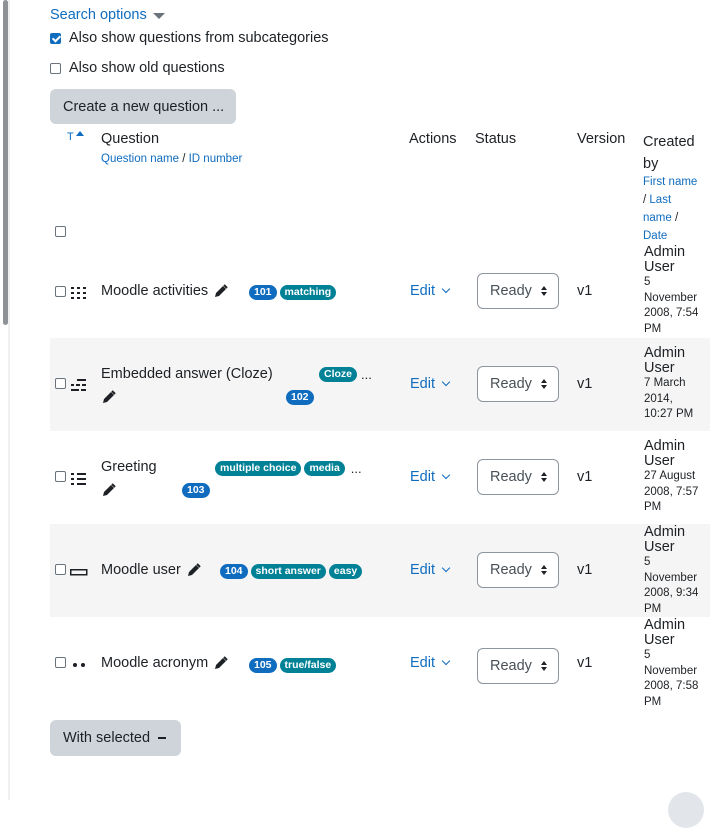 This screenshot has height=828, width=710. I want to click on tag-badge: multiple choice, so click(258, 468).